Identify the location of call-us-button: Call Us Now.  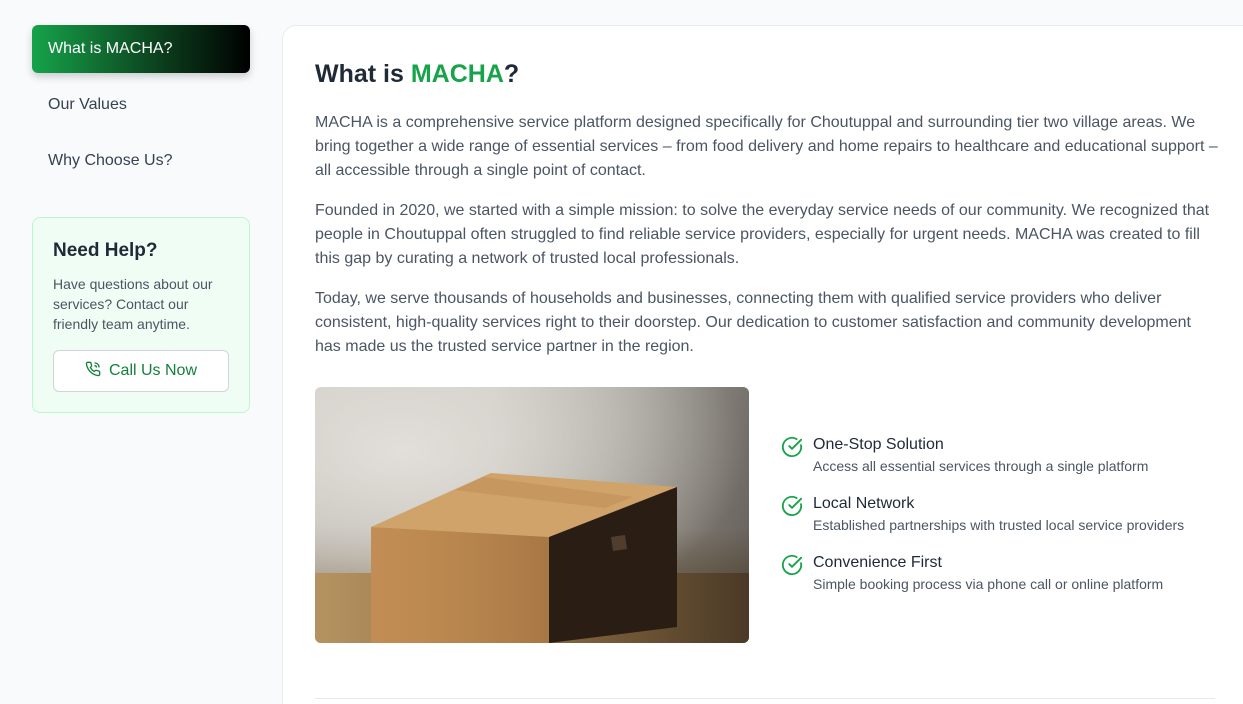
(141, 371).